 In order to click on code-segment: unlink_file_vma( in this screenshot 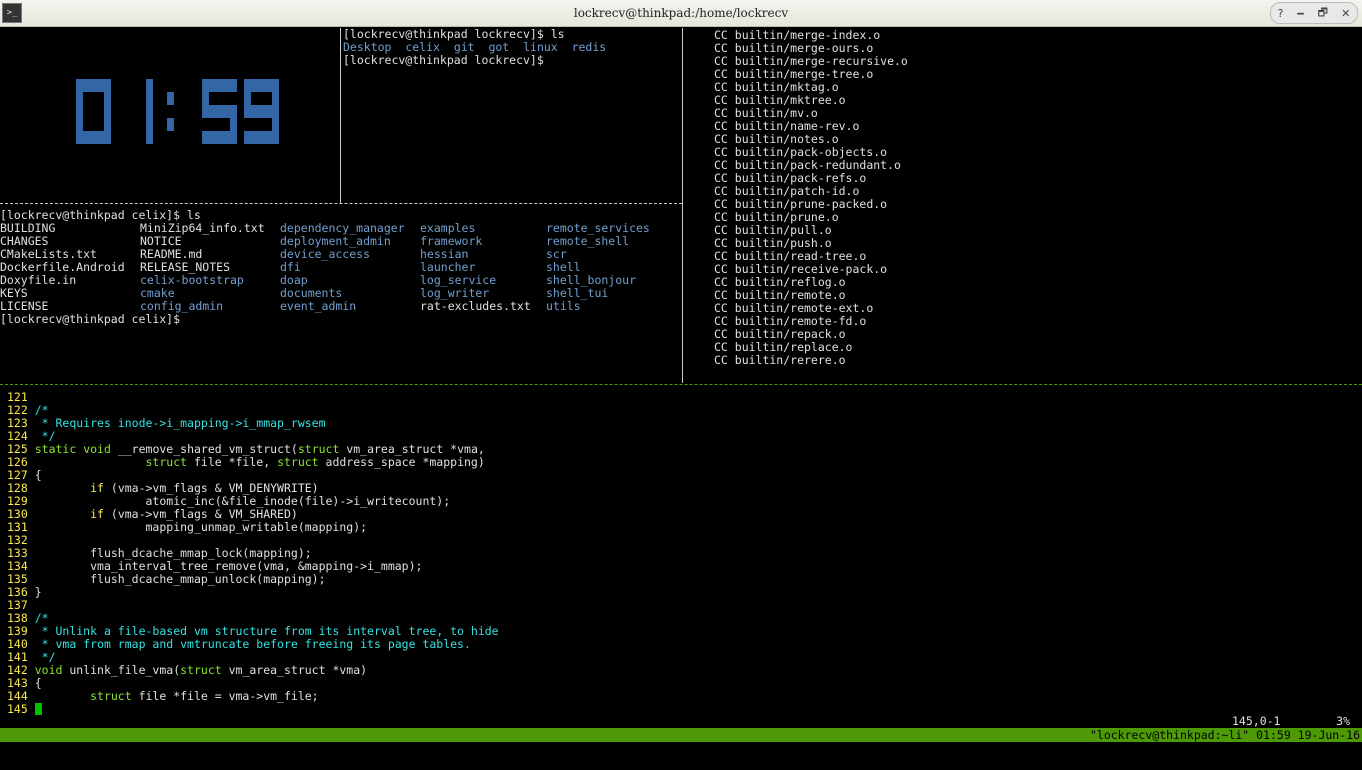, I will do `click(121, 670)`.